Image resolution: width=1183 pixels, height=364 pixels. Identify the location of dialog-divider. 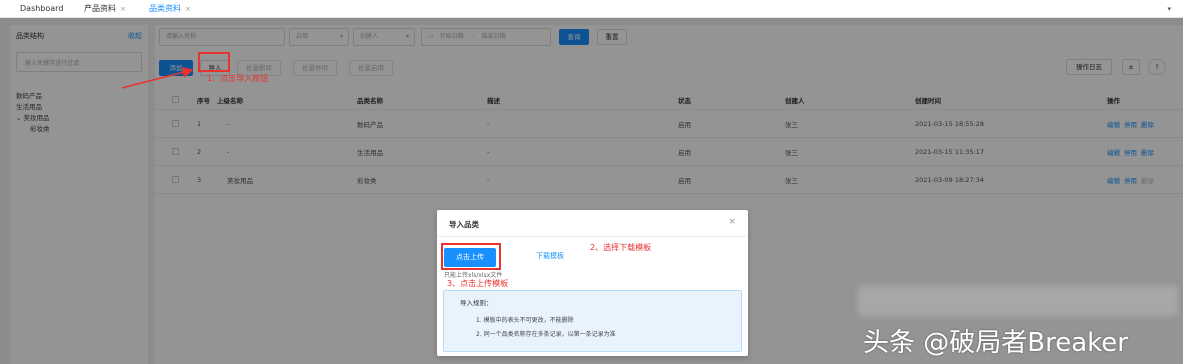
(592, 236).